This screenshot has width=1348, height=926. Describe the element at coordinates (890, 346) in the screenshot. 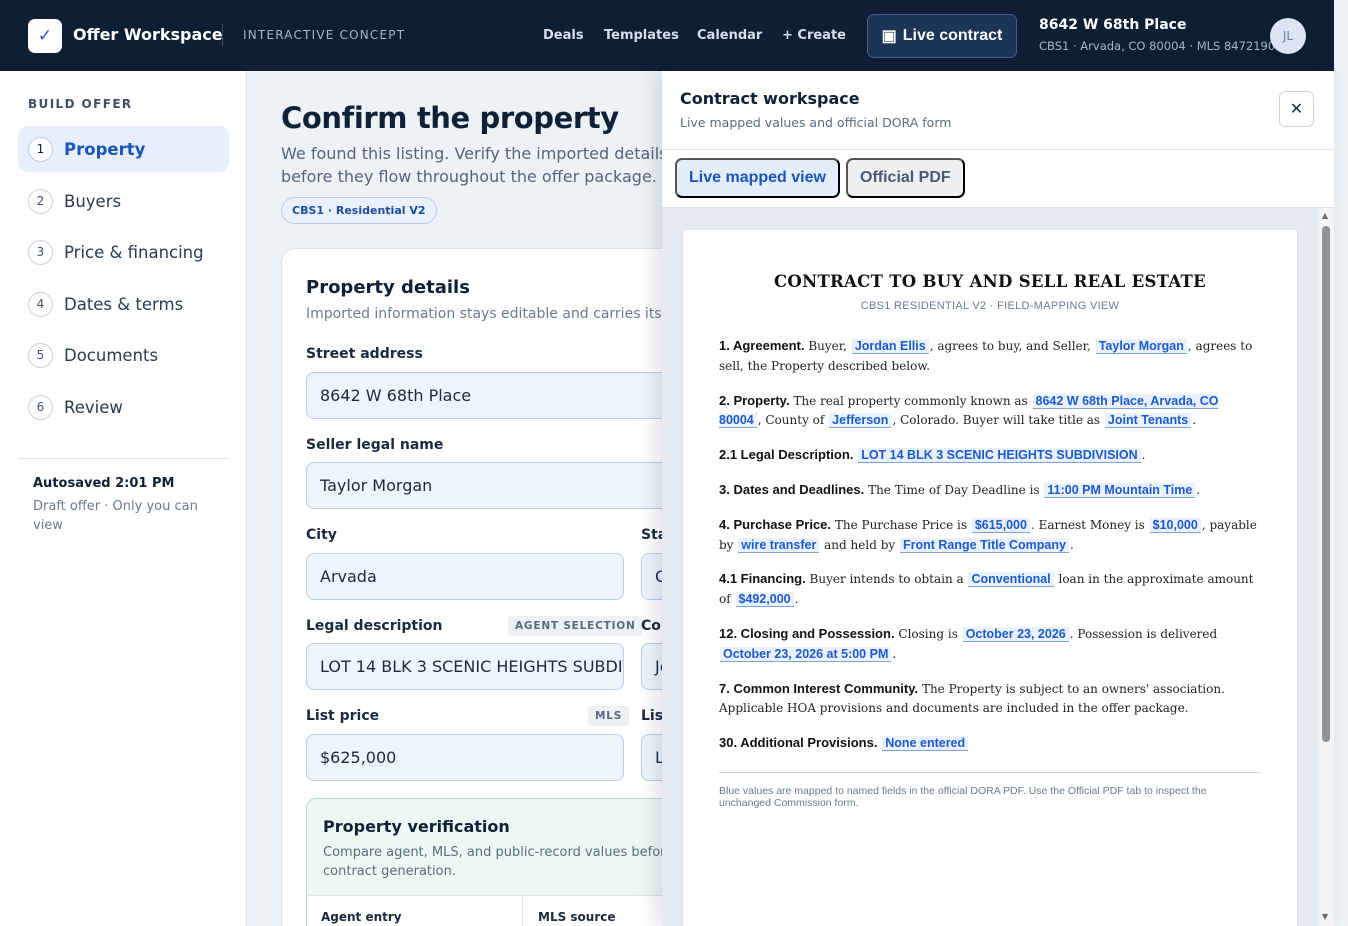

I see `field-buyer: Jordan Ellis` at that location.